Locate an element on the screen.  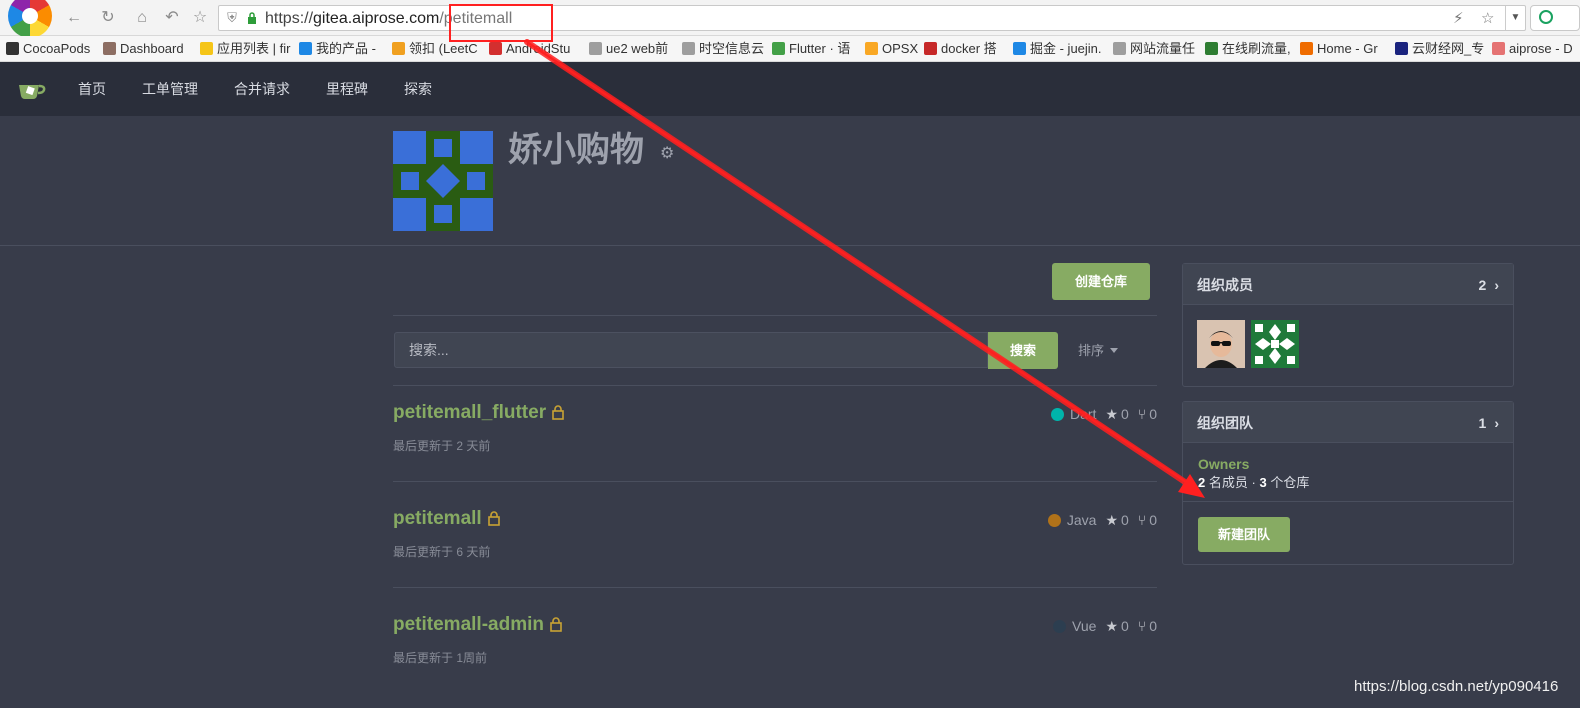
bookmark-item: 领扣 (LeetC is located at coordinates (435, 49).